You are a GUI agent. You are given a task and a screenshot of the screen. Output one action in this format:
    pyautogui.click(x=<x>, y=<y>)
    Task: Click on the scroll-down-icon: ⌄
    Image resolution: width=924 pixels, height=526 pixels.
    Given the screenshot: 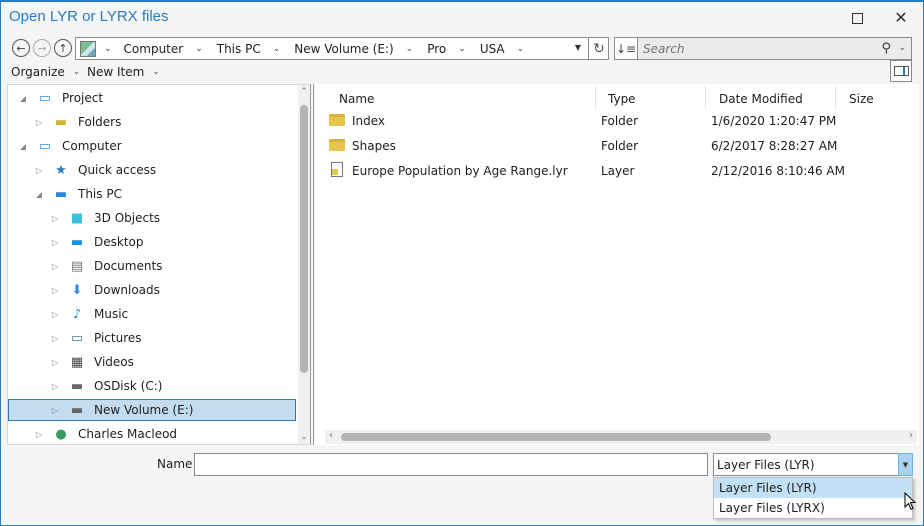 What is the action you would take?
    pyautogui.click(x=304, y=437)
    